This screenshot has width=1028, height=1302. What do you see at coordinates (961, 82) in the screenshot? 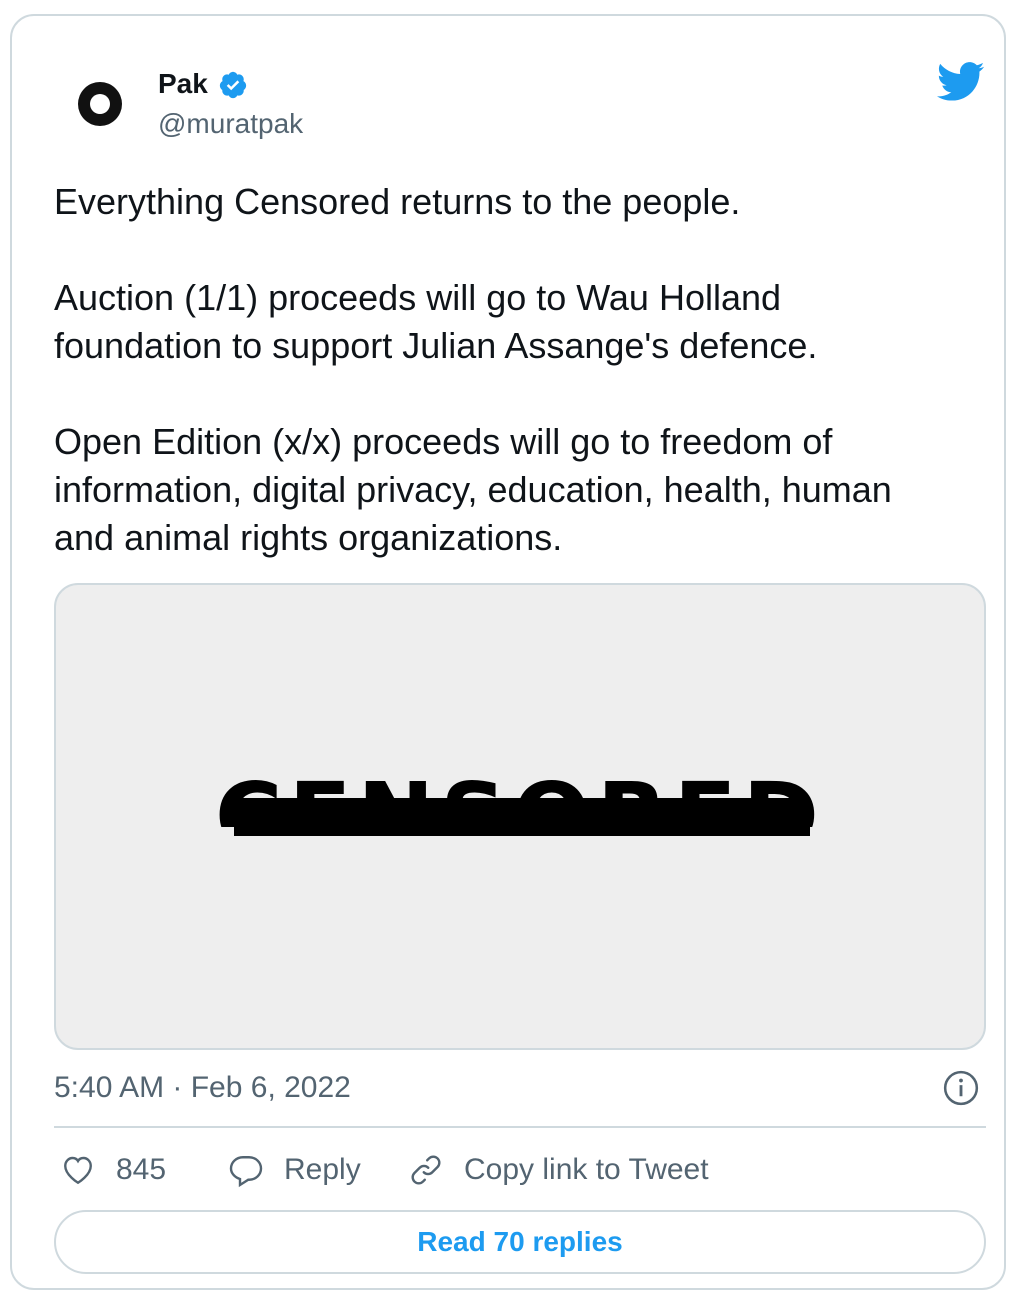
I see `twitter-bird-icon` at bounding box center [961, 82].